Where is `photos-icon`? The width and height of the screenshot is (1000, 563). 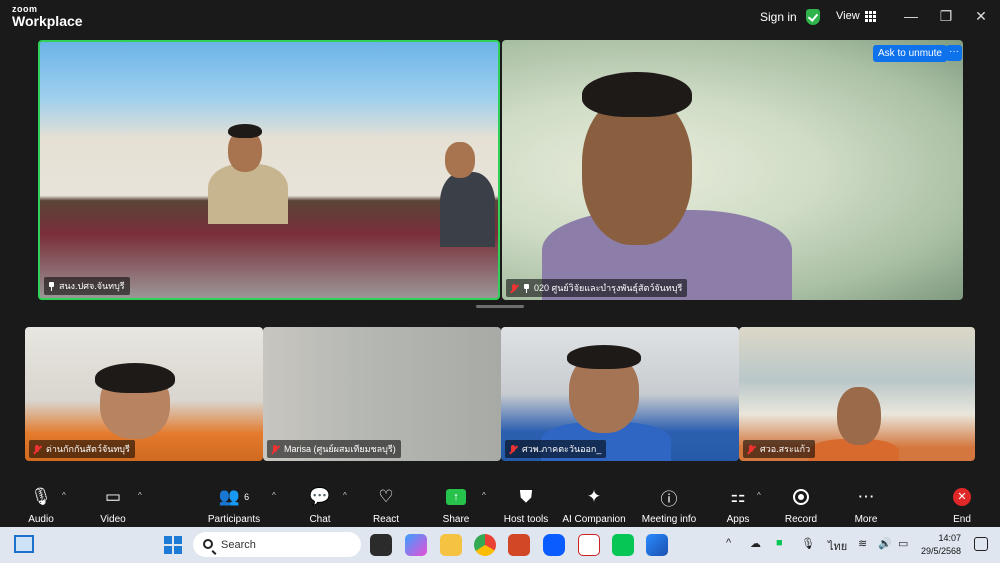
photos-icon is located at coordinates (657, 545).